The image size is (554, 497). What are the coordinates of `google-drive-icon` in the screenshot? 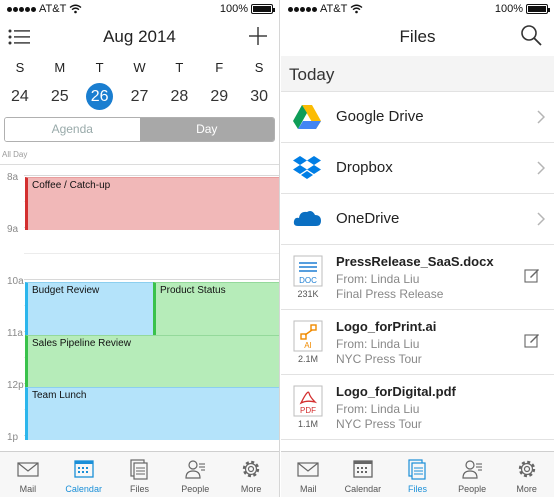 It's located at (307, 117).